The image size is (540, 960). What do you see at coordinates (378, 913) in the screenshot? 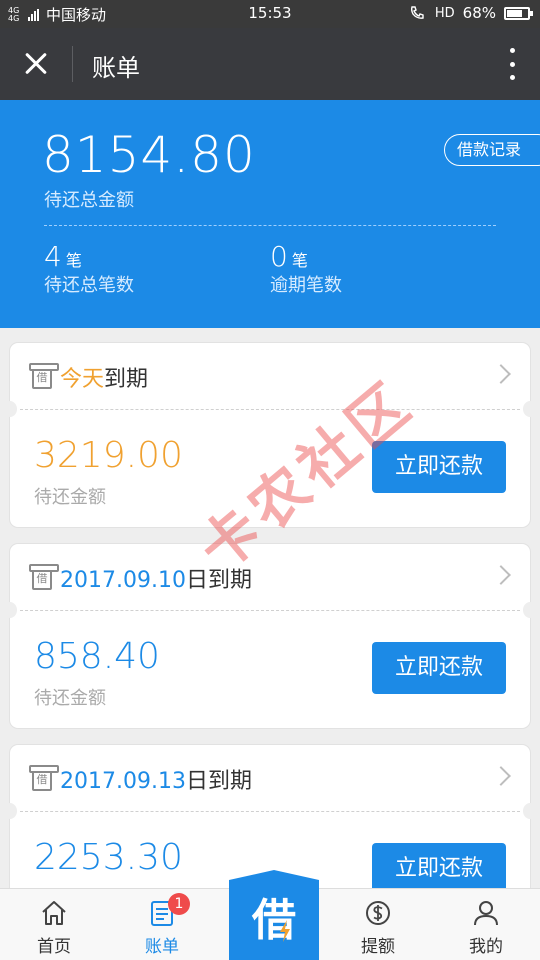
I see `dollar-icon` at bounding box center [378, 913].